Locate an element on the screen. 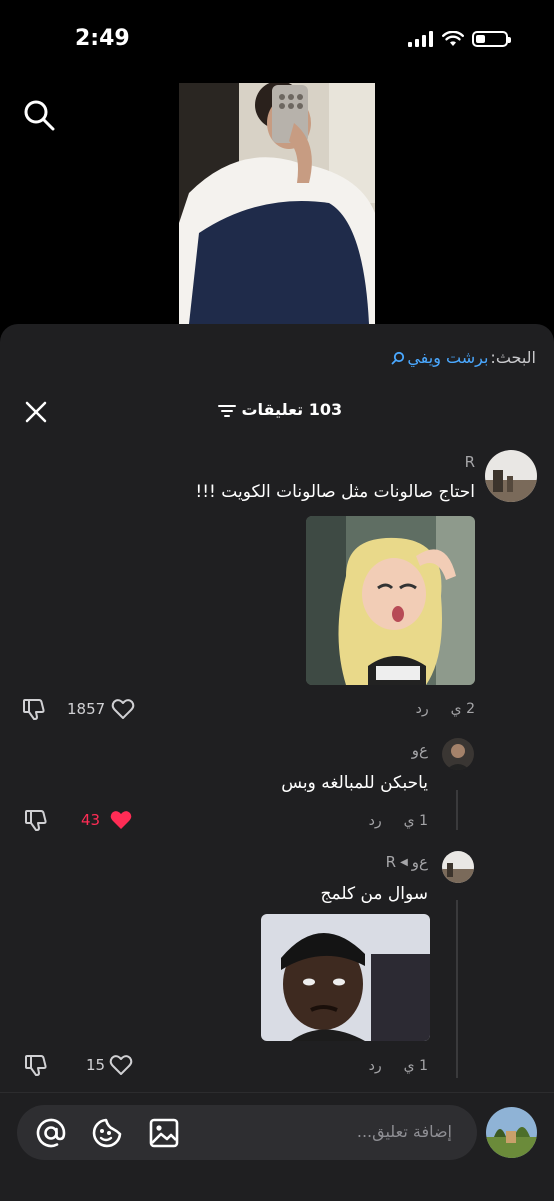  status-icons is located at coordinates (459, 39).